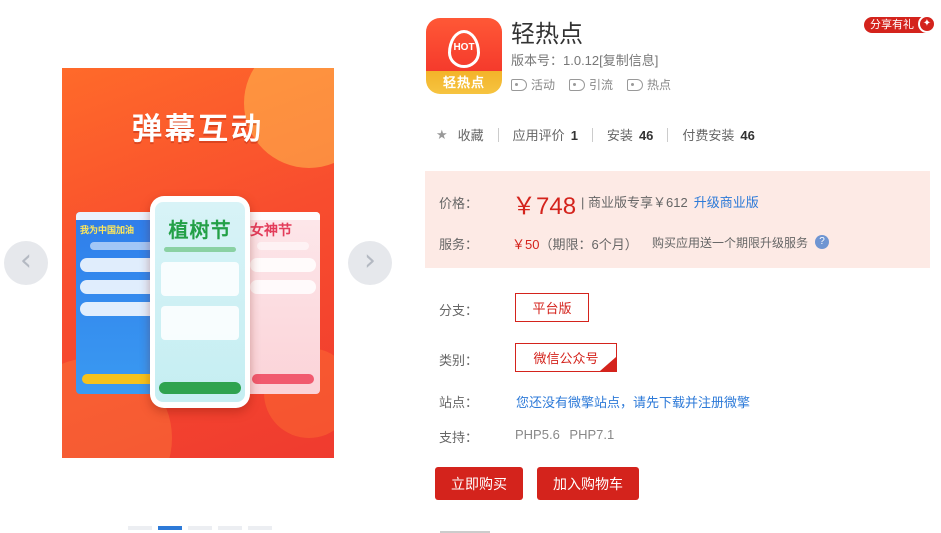 The image size is (941, 533). I want to click on next-slide-button: ›, so click(370, 263).